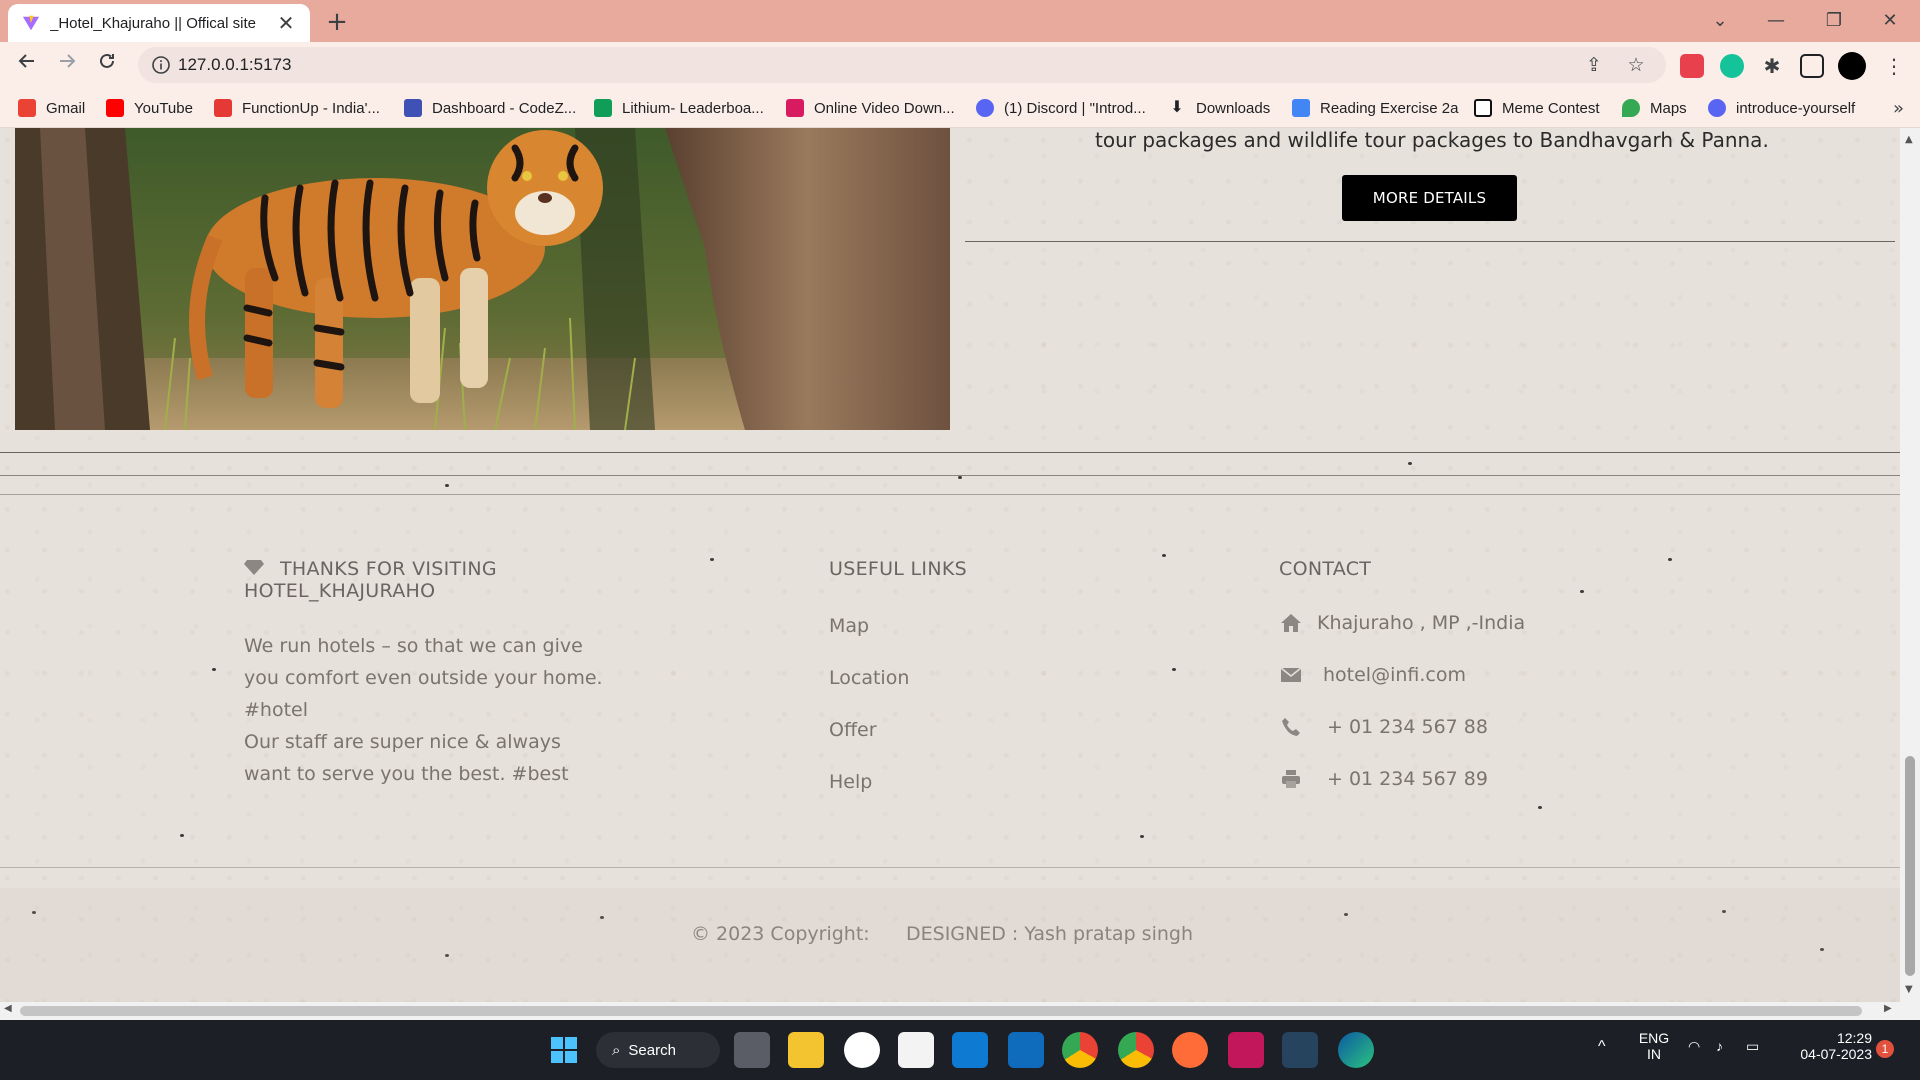 The height and width of the screenshot is (1080, 1920). What do you see at coordinates (658, 1050) in the screenshot?
I see `taskbar-search: ⌕ Search` at bounding box center [658, 1050].